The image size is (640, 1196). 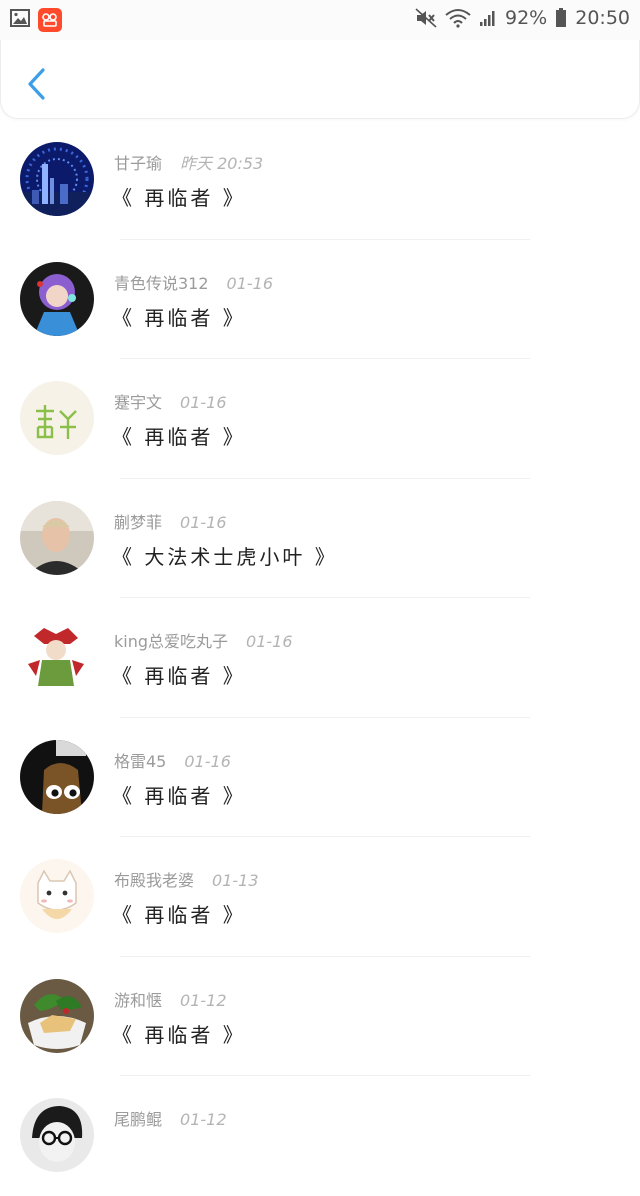 I want to click on clock: 20:50, so click(x=602, y=18).